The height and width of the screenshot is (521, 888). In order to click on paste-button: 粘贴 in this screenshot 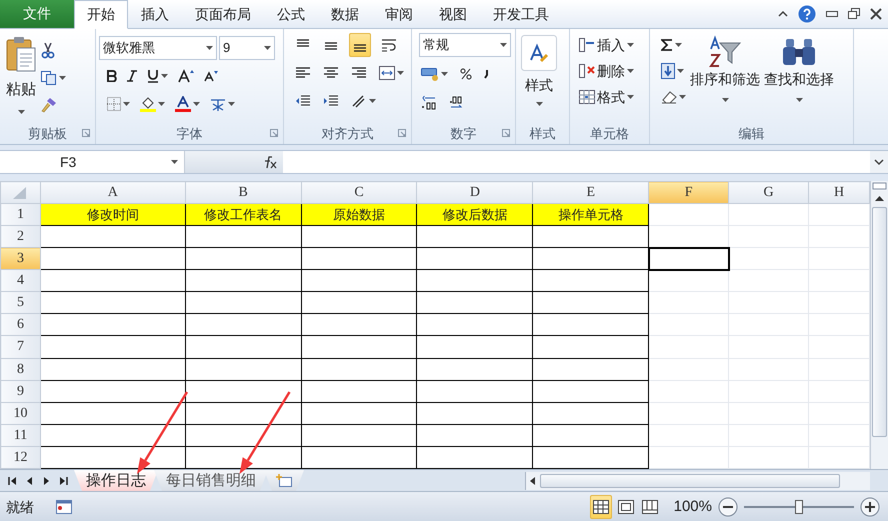, I will do `click(21, 78)`.